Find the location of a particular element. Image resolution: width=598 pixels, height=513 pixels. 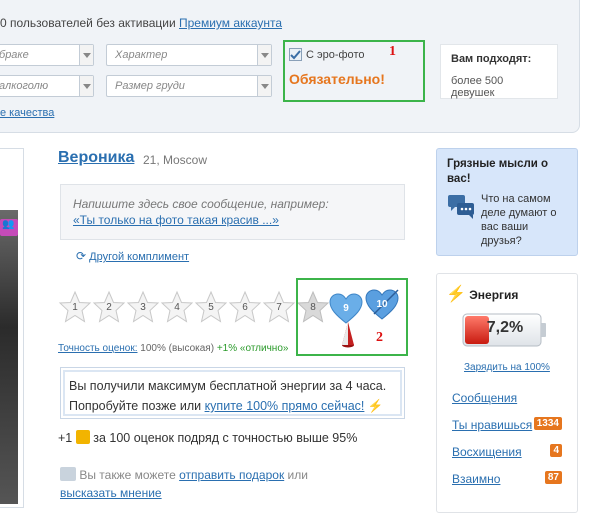

rating-star-3: 3 is located at coordinates (143, 307).